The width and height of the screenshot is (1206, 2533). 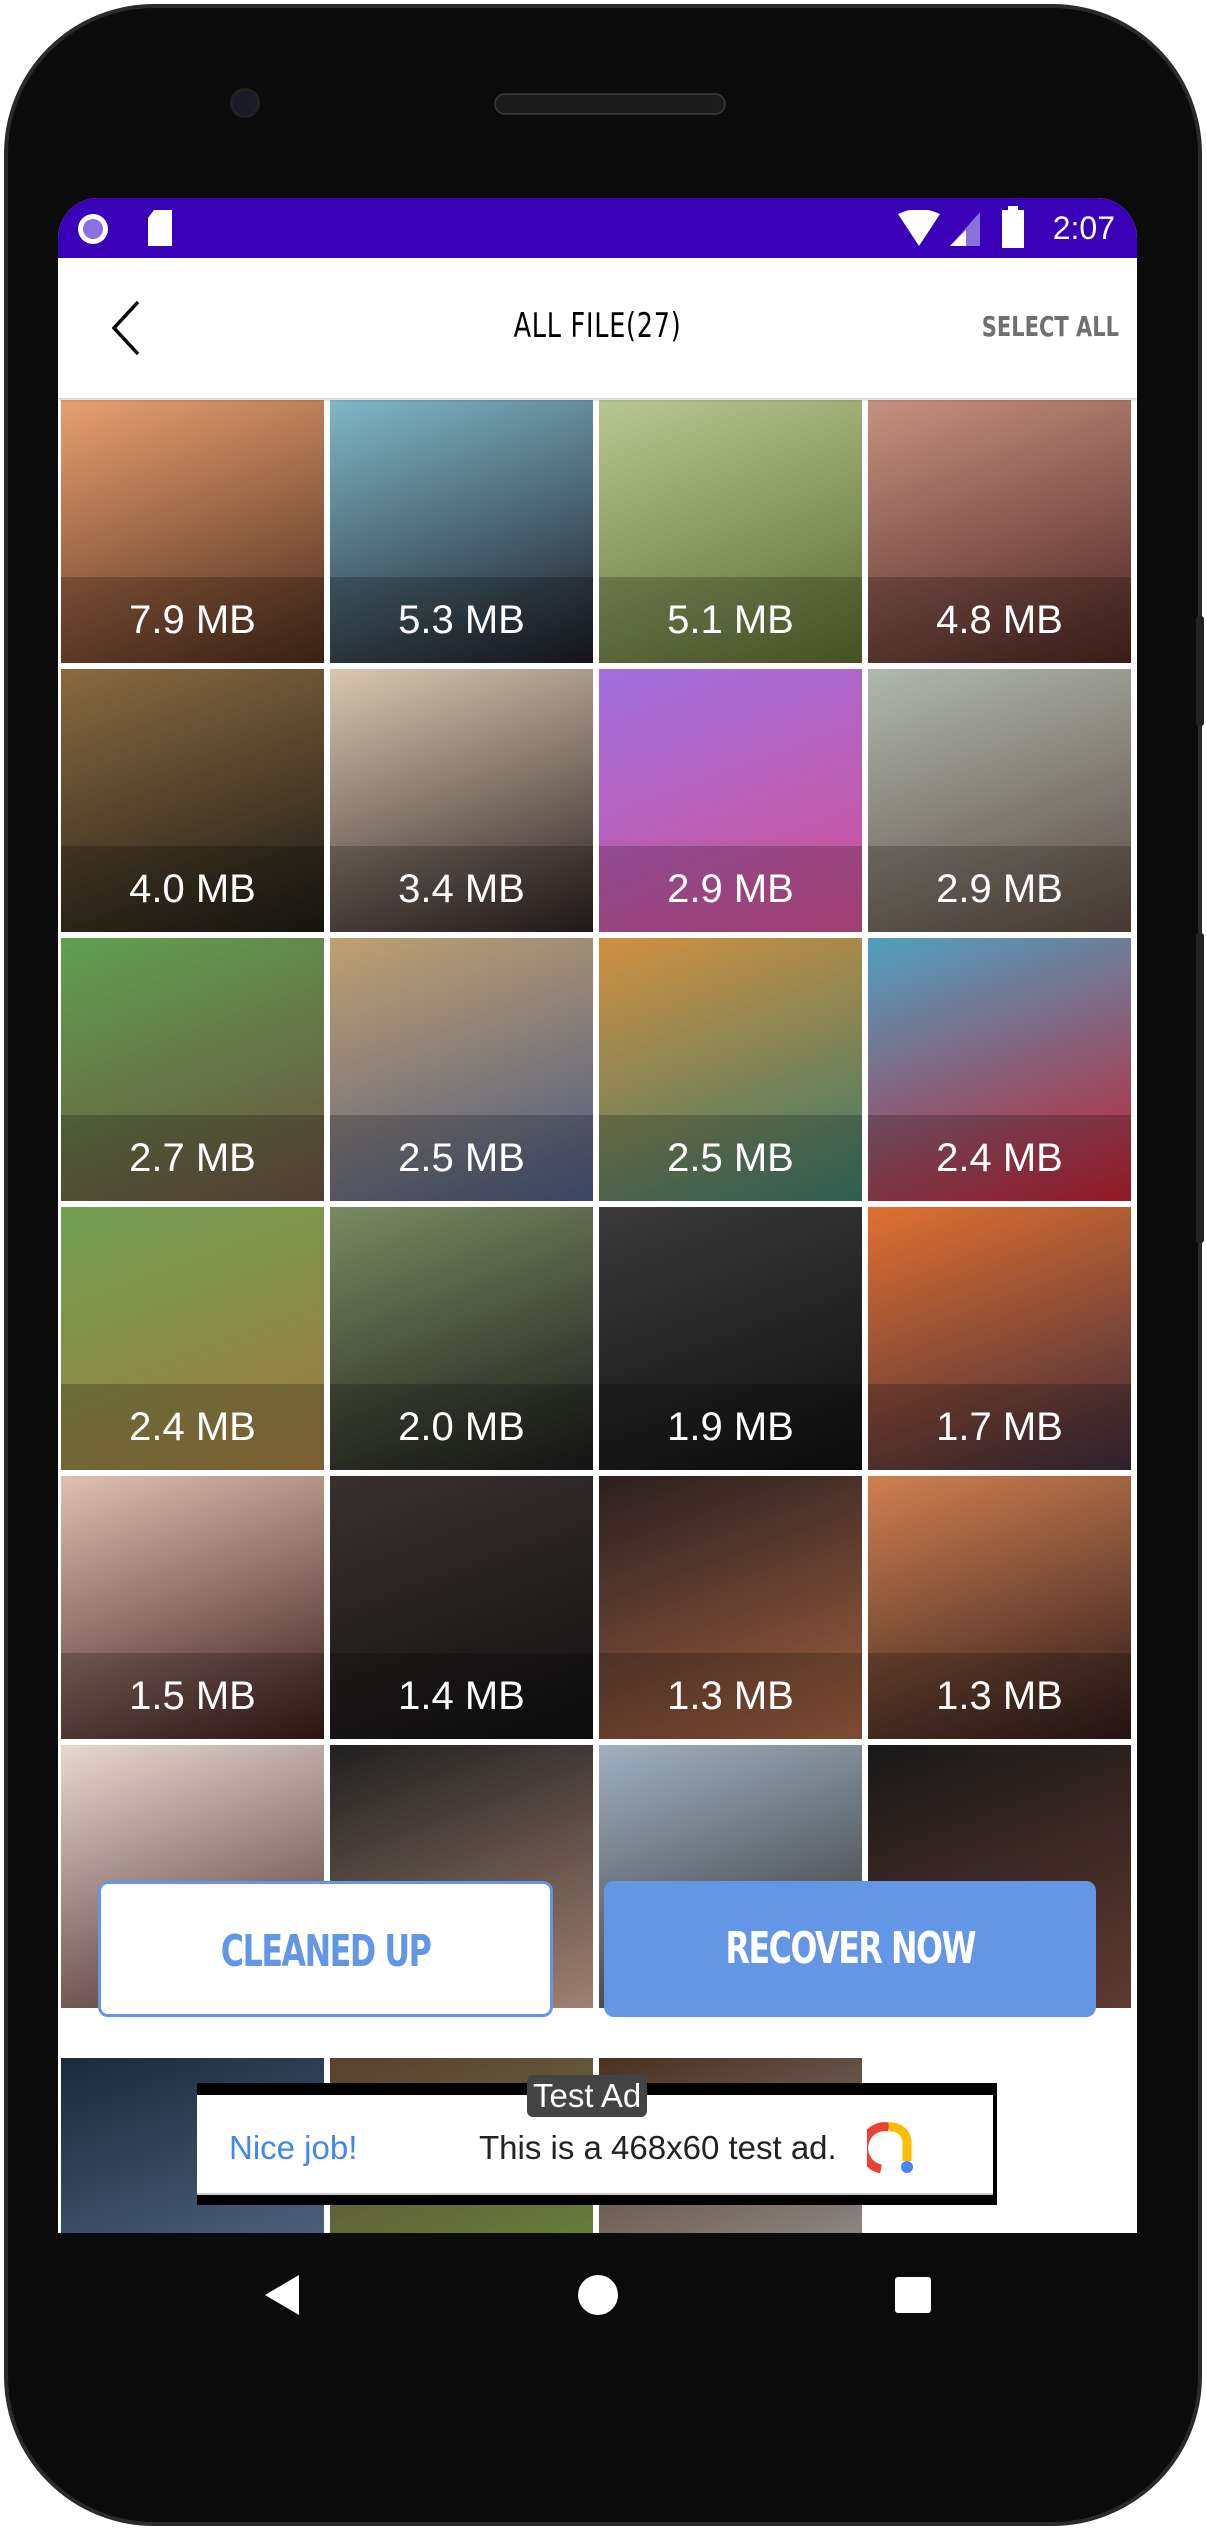 I want to click on earpiece-speaker, so click(x=610, y=104).